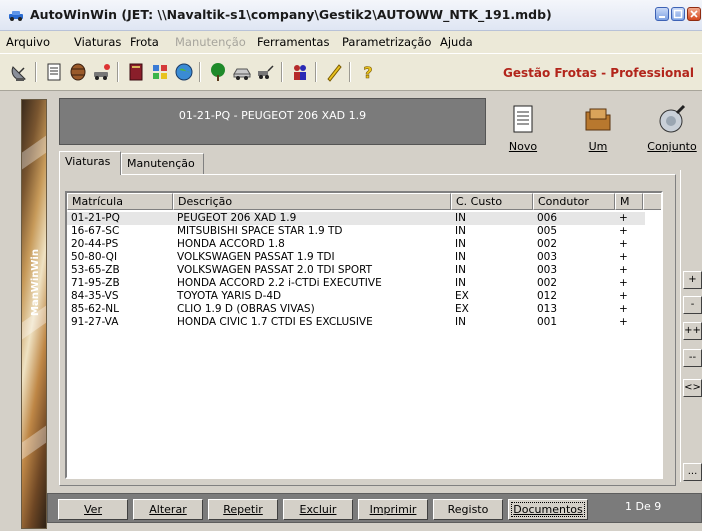  I want to click on tab-viaturas: Viaturas, so click(90, 163).